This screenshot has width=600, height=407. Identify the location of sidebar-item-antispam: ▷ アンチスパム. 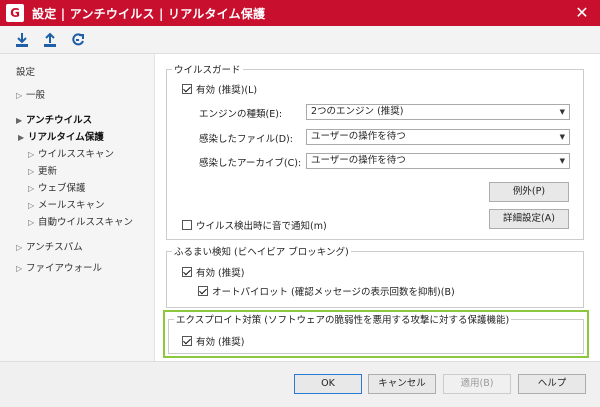
(77, 247).